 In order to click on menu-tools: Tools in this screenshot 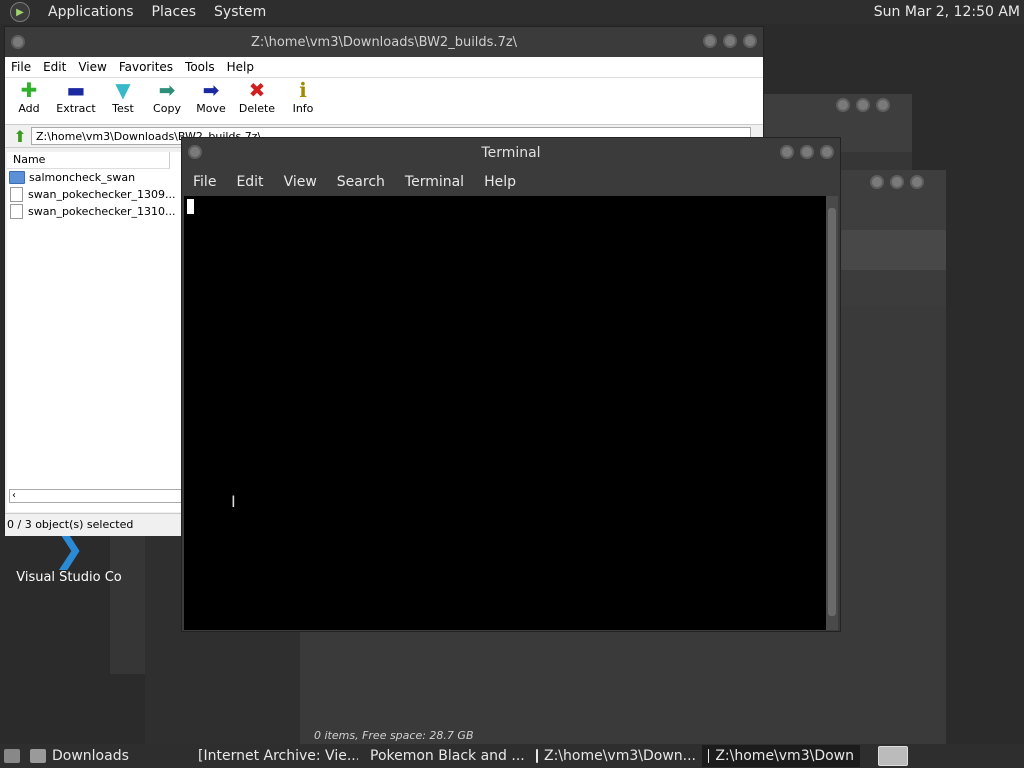, I will do `click(200, 67)`.